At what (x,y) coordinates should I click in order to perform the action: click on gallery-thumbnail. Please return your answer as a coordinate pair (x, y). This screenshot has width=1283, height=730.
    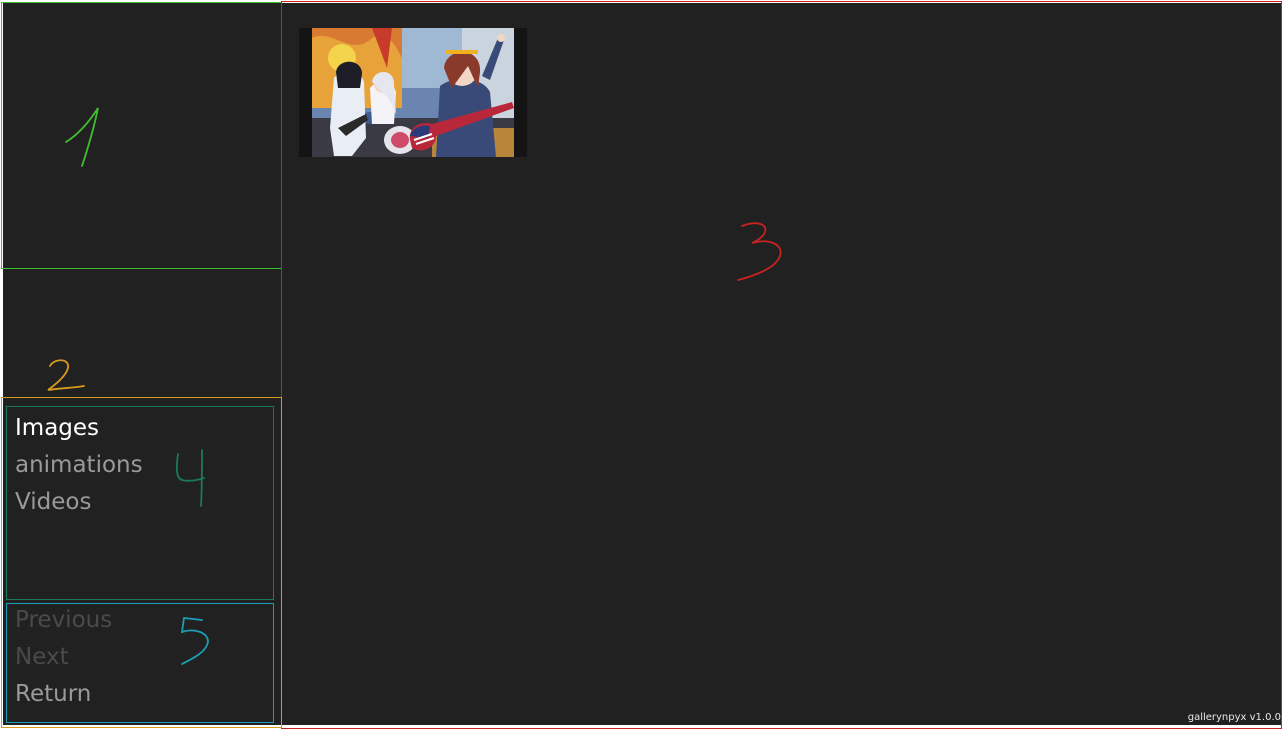
    Looking at the image, I should click on (413, 92).